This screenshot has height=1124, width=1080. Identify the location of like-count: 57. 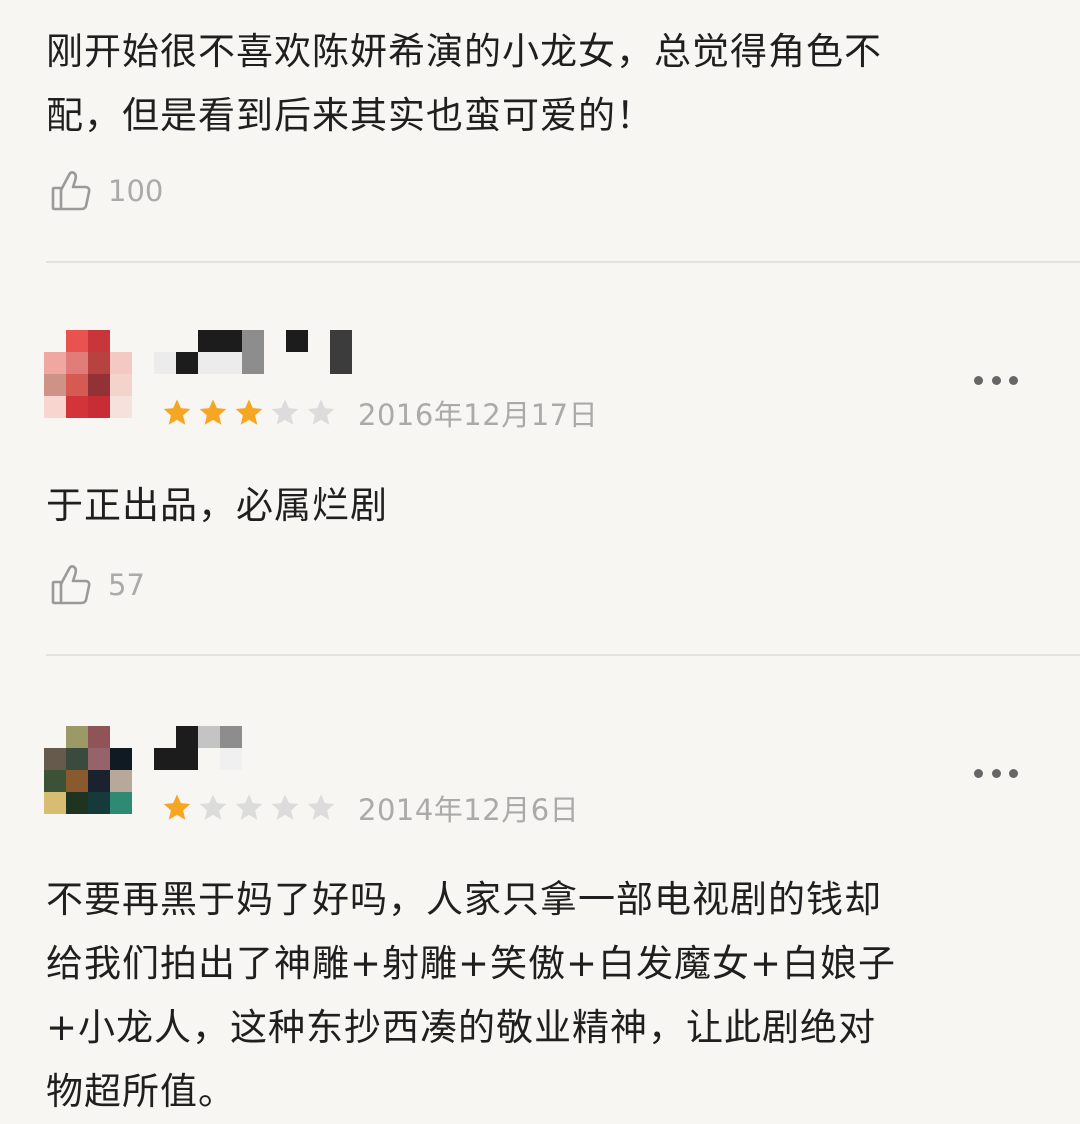
(126, 585).